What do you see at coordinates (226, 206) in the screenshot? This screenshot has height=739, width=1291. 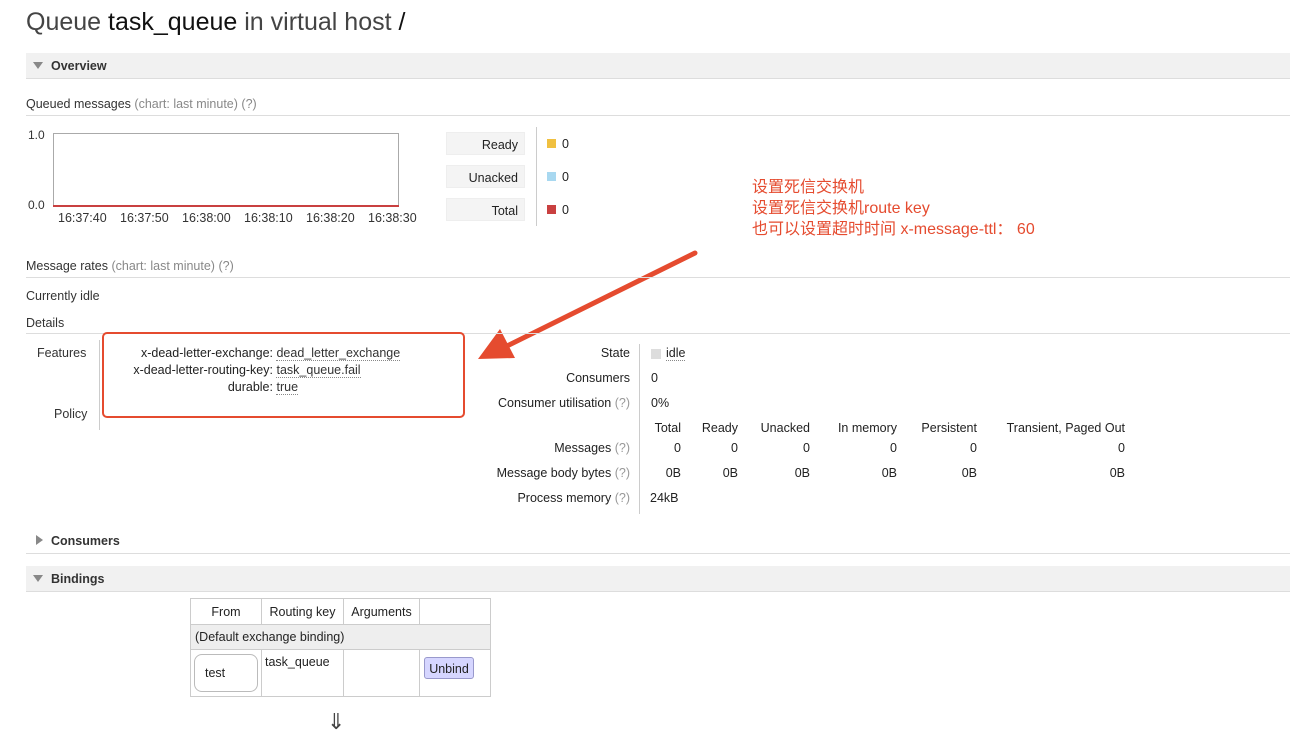 I see `series-line-total` at bounding box center [226, 206].